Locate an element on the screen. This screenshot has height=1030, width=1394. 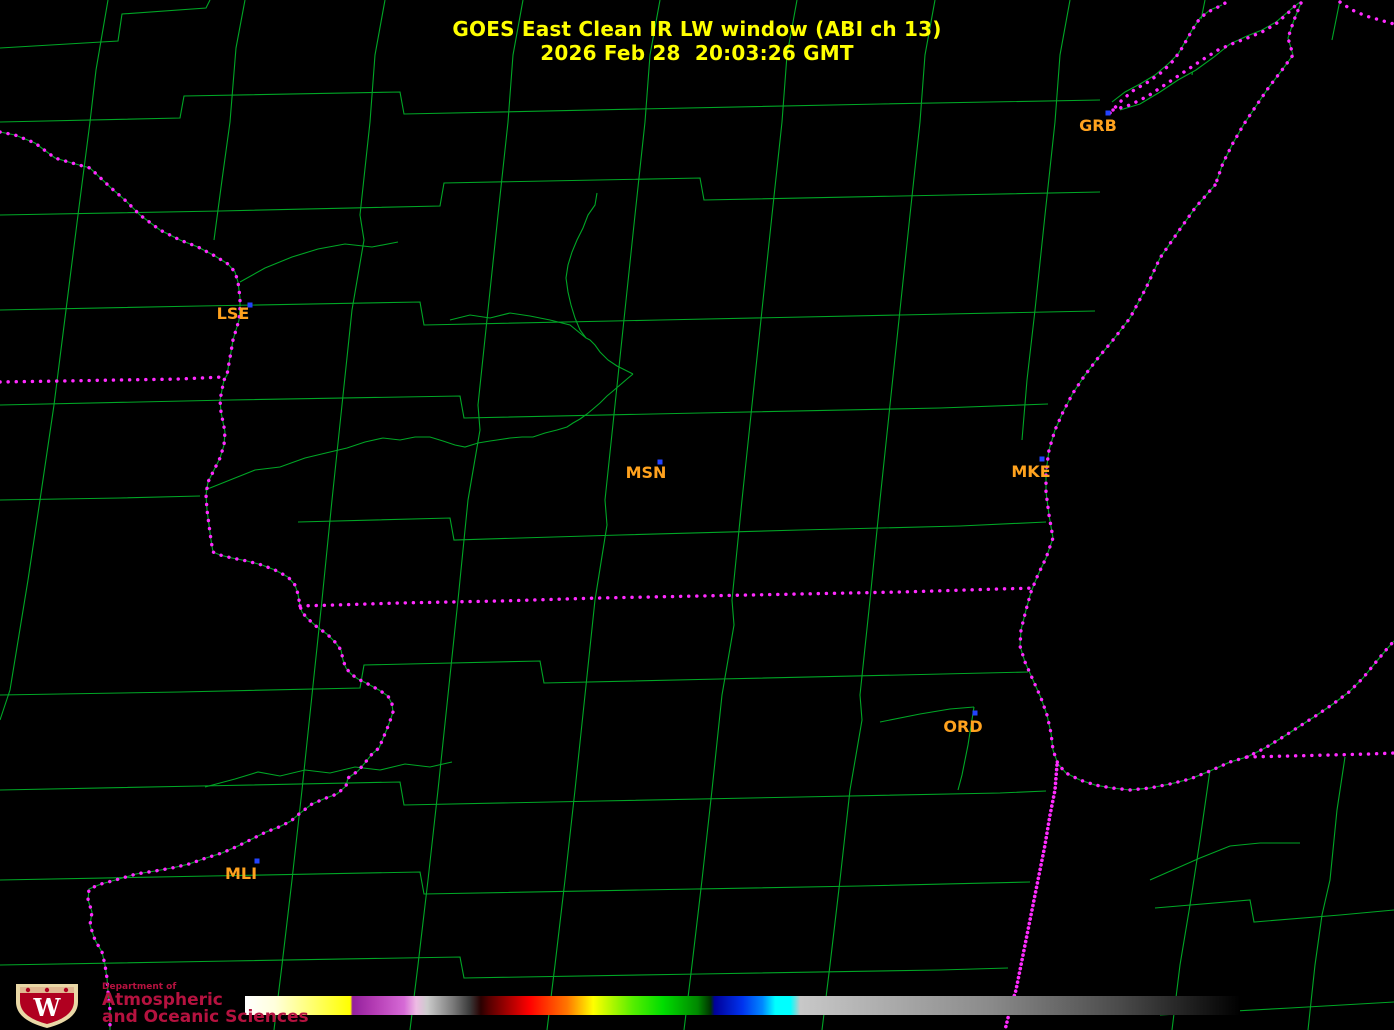
title-line-1: GOES East Clean IR LW window (ABI ch 13) is located at coordinates (697, 29).